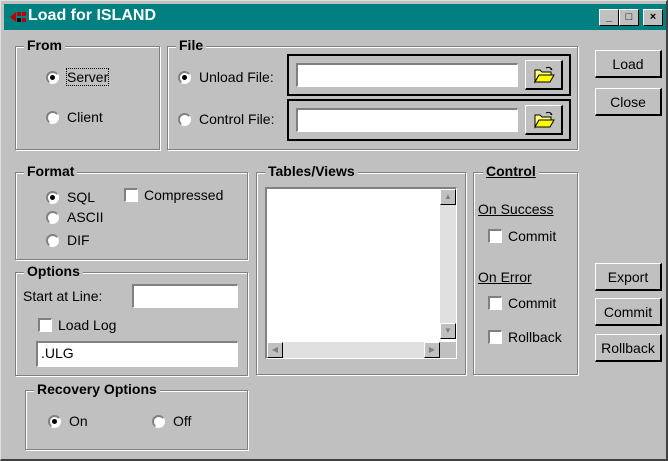  I want to click on rollback-button-label: Rollback, so click(628, 347).